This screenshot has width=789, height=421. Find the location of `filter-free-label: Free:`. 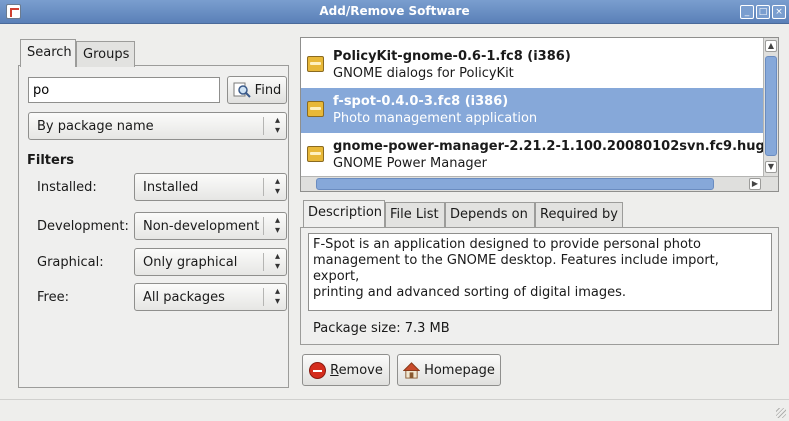

filter-free-label: Free: is located at coordinates (53, 297).